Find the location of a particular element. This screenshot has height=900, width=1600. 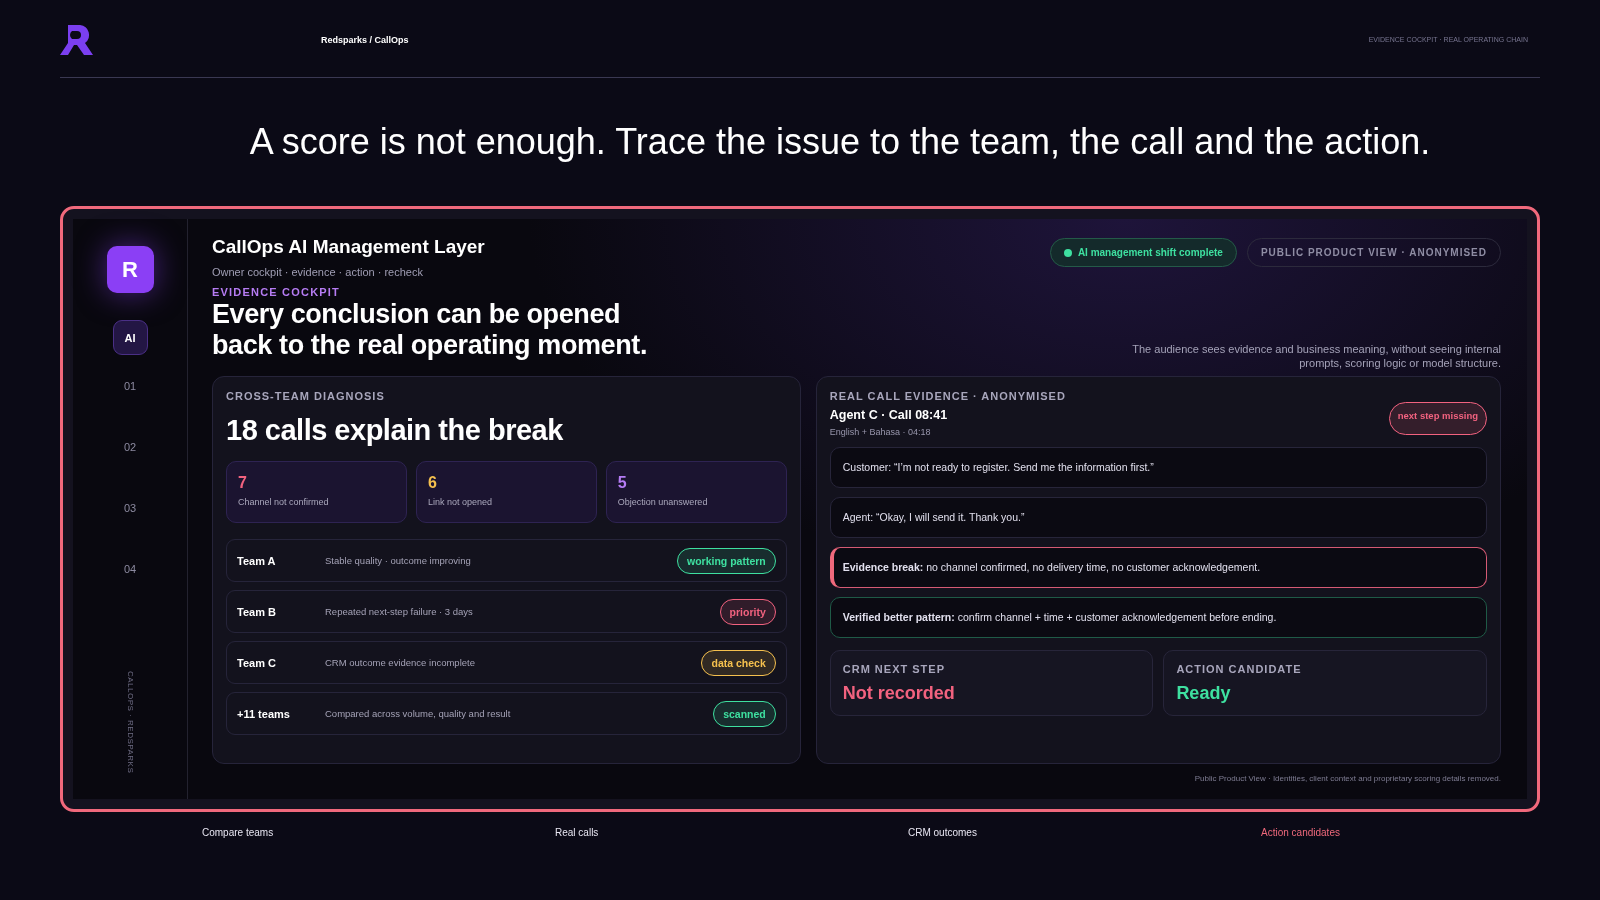

team-tag: priority is located at coordinates (747, 611).